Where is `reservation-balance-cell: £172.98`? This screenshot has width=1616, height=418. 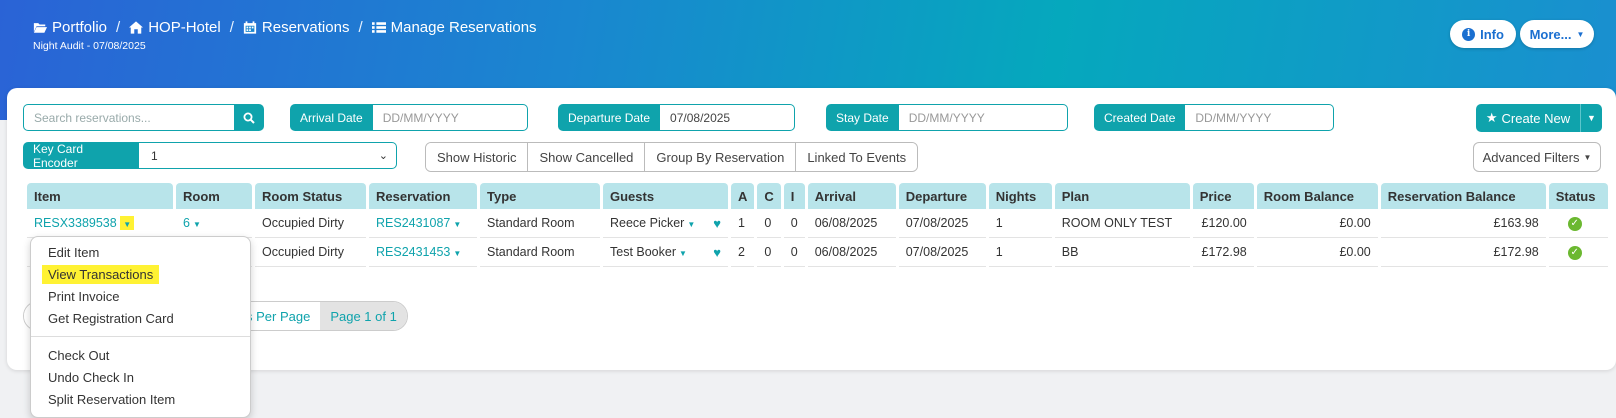 reservation-balance-cell: £172.98 is located at coordinates (1463, 252).